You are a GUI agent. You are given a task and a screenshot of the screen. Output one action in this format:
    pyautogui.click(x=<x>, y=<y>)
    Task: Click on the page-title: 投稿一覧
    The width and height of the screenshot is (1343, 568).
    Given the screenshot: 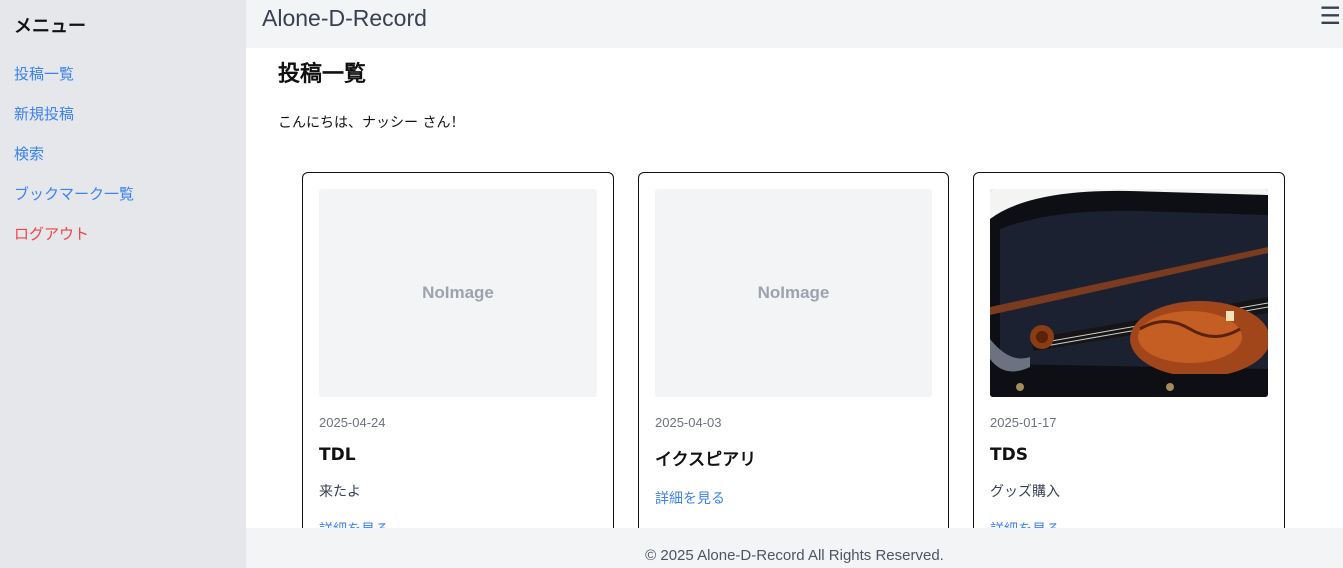 What is the action you would take?
    pyautogui.click(x=322, y=74)
    